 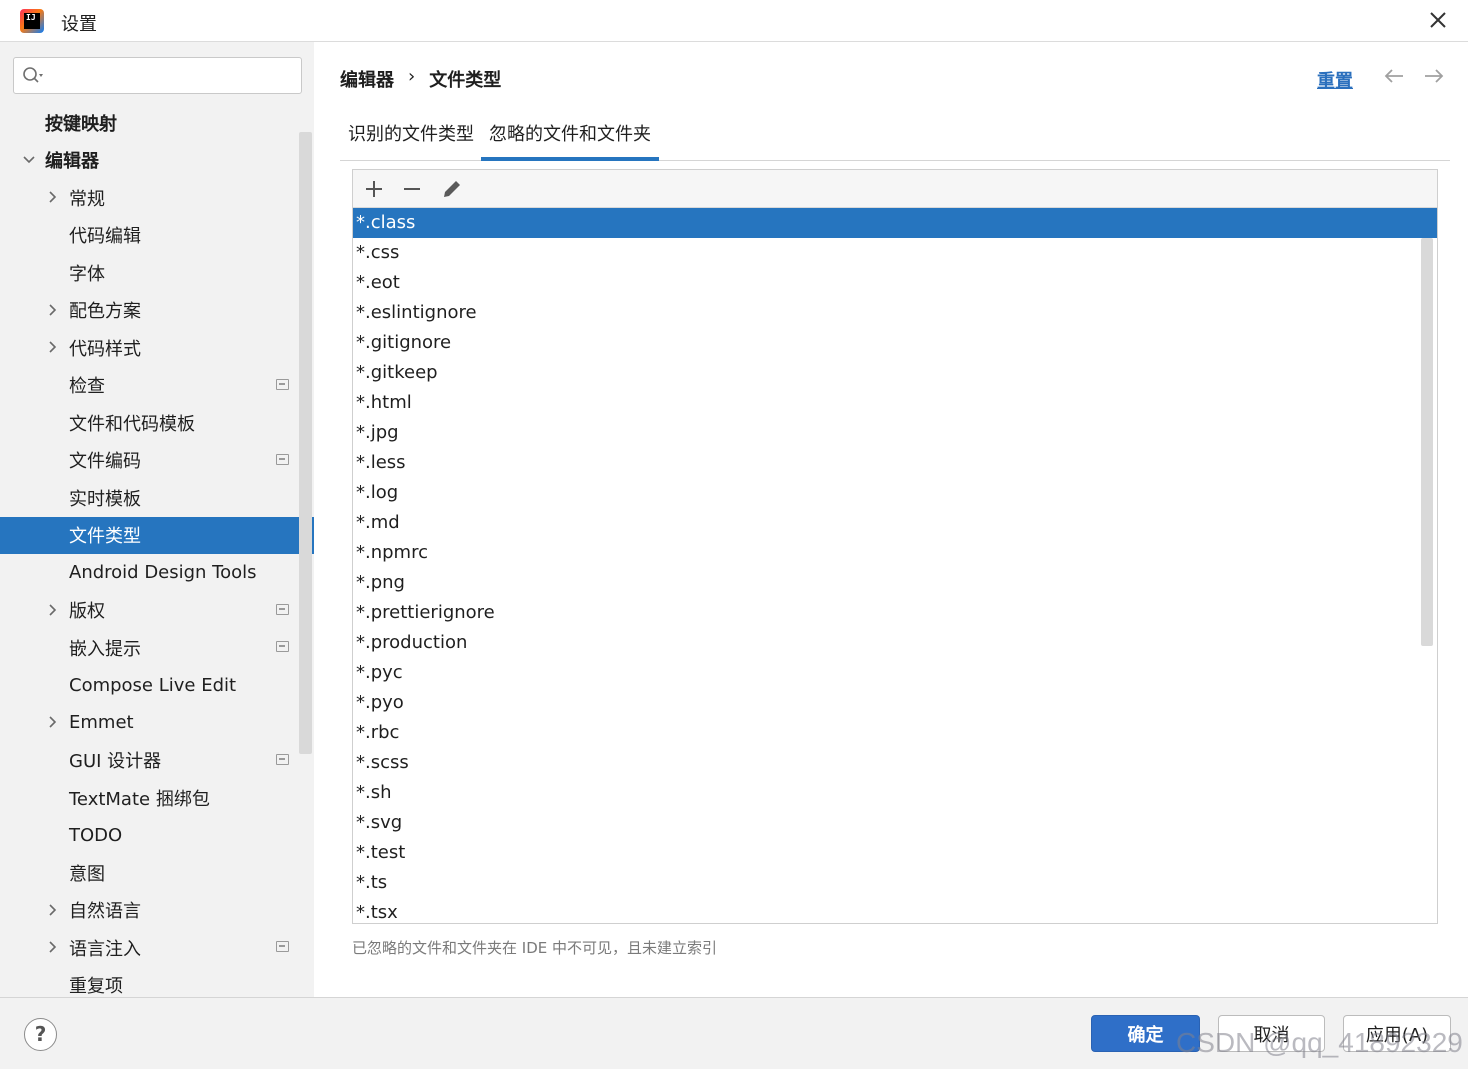 I want to click on search-input, so click(x=170, y=75).